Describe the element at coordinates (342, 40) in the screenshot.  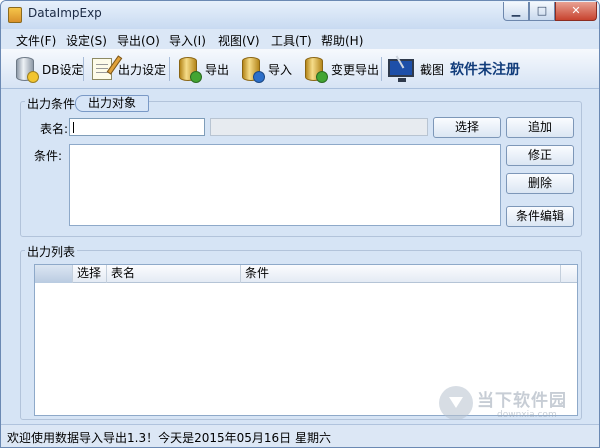
I see `menu-help: 帮助(H)` at that location.